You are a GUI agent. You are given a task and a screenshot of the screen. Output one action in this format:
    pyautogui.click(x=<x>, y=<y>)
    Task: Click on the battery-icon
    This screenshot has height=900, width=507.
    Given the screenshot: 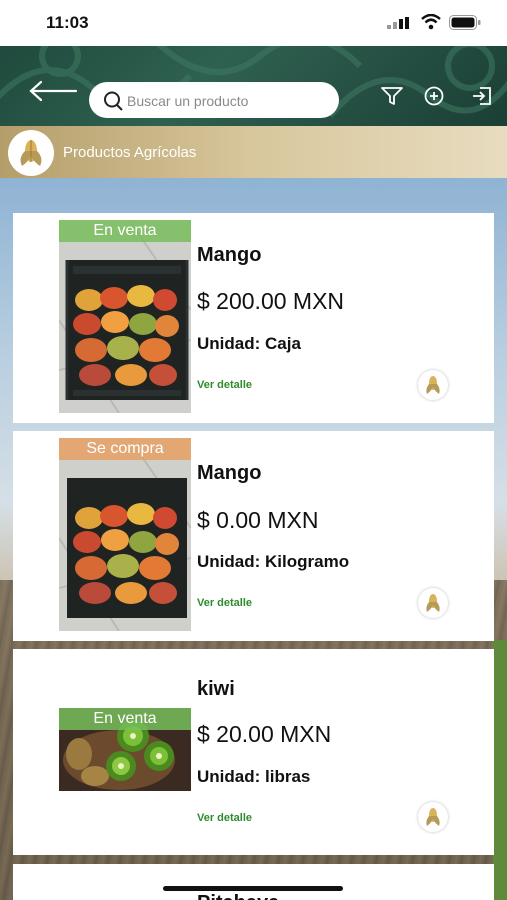 What is the action you would take?
    pyautogui.click(x=465, y=22)
    